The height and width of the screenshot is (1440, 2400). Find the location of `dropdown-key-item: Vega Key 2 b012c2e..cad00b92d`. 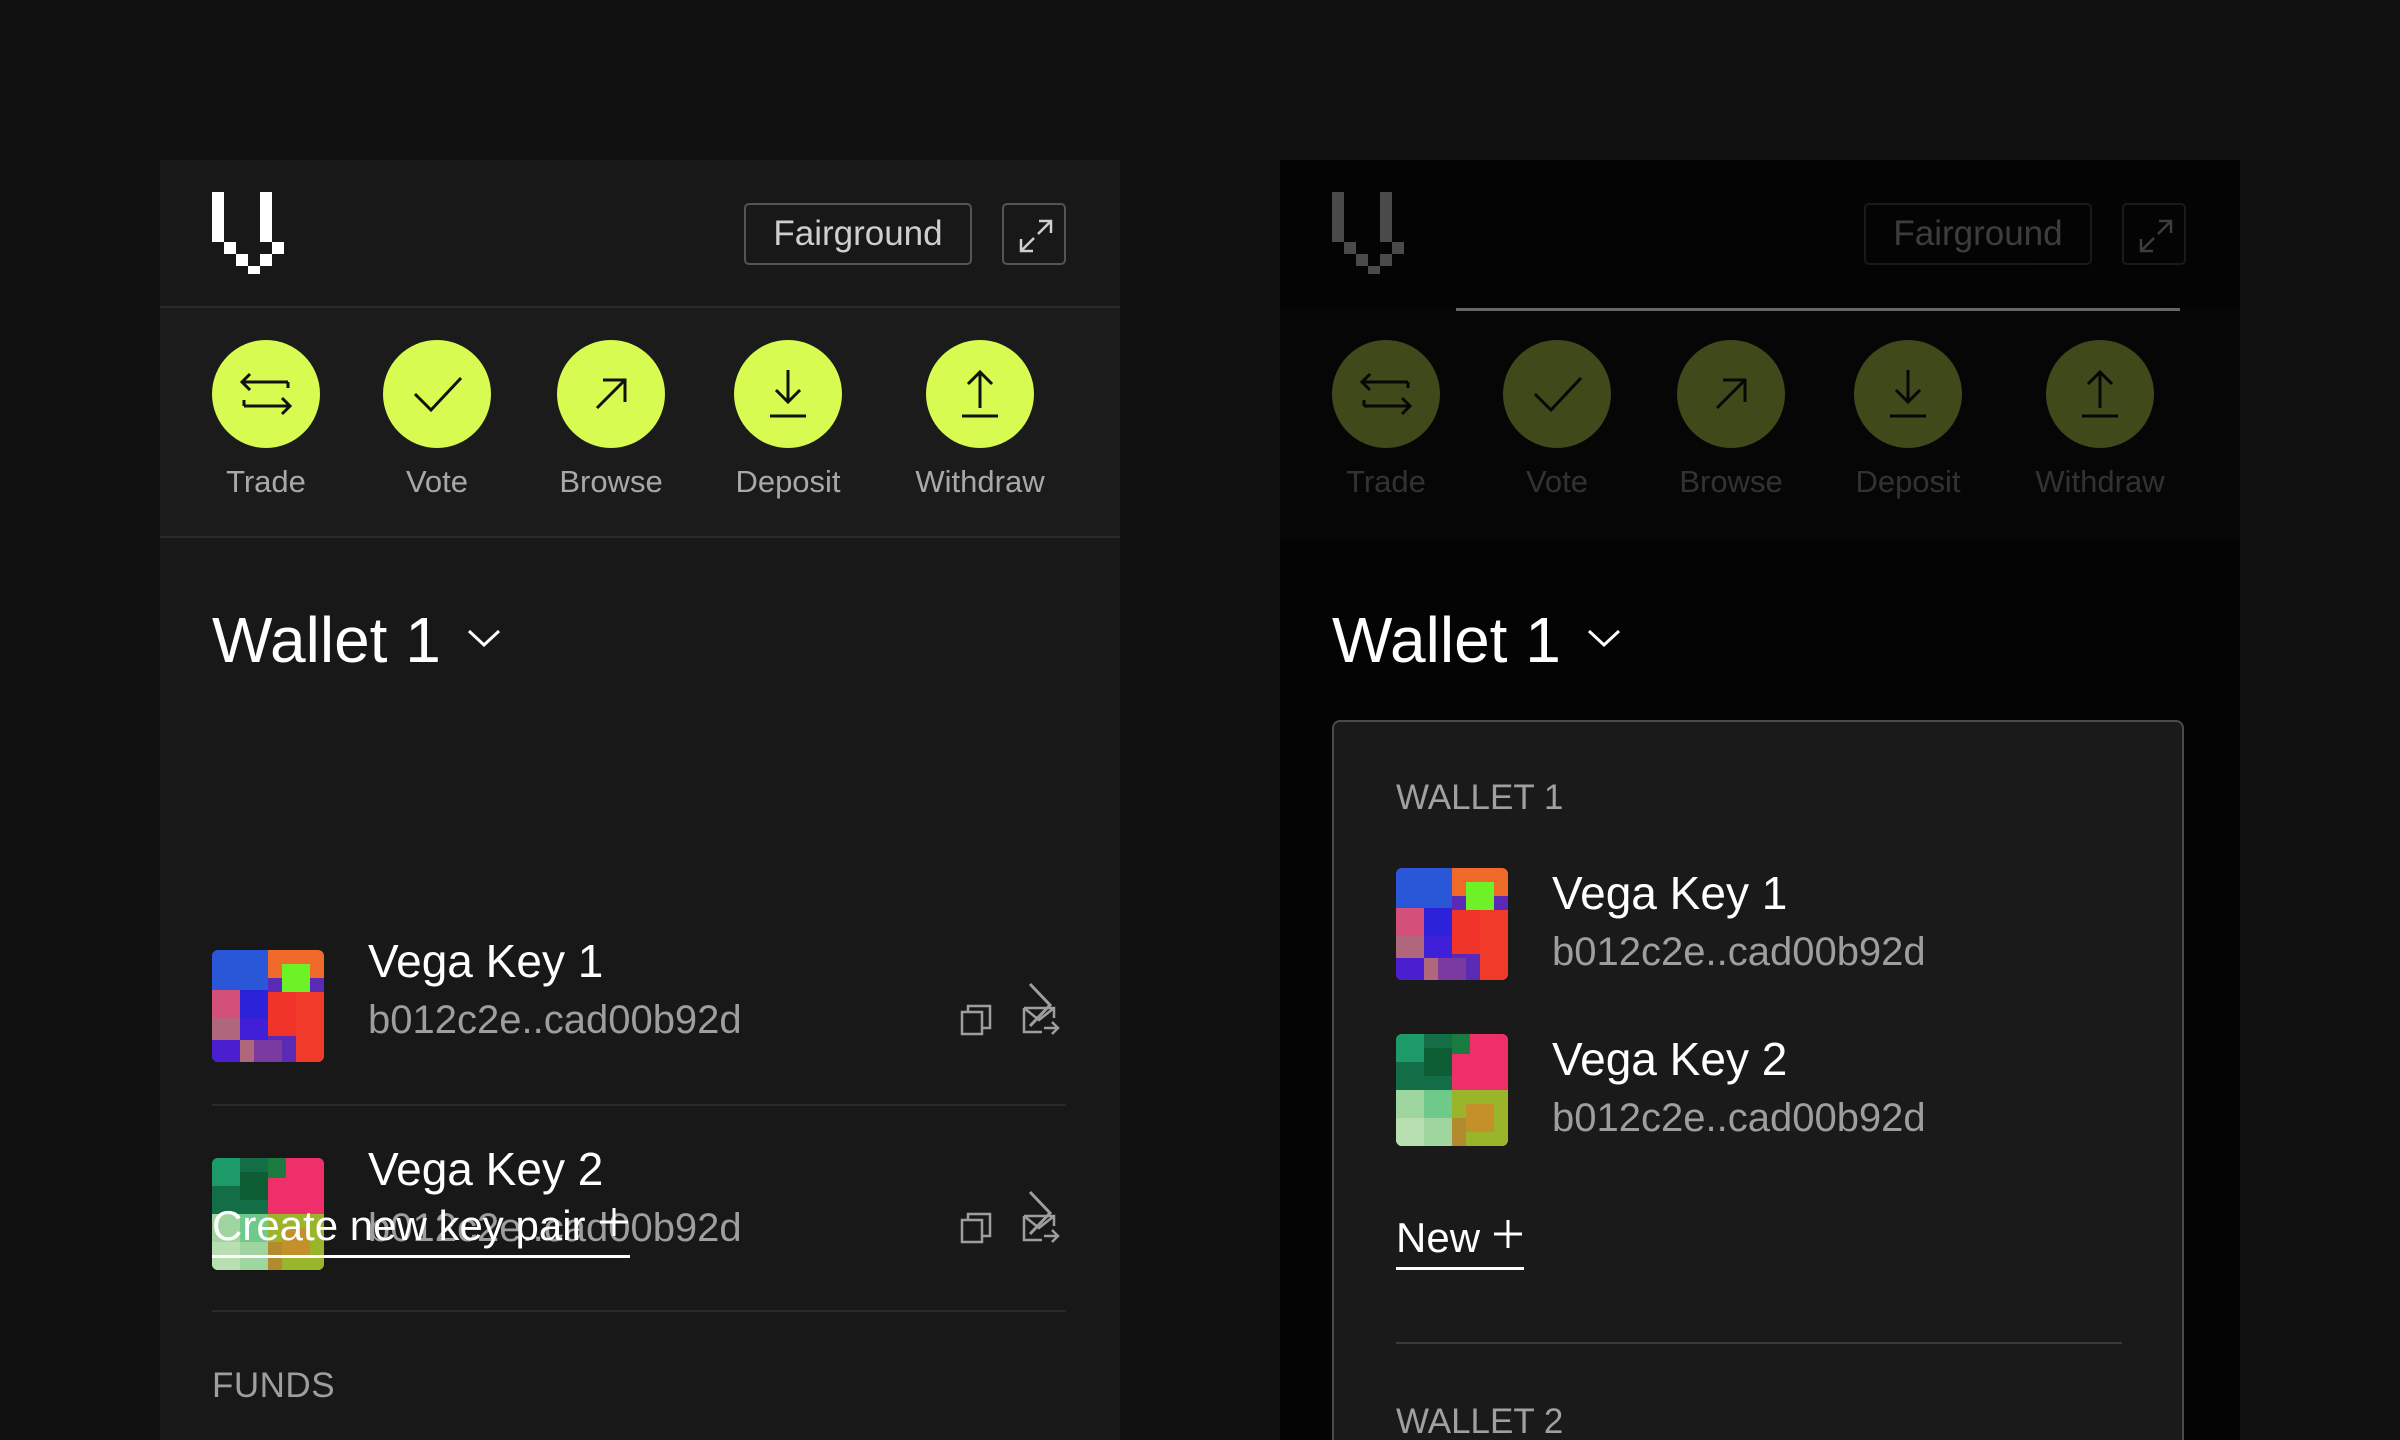

dropdown-key-item: Vega Key 2 b012c2e..cad00b92d is located at coordinates (1756, 1089).